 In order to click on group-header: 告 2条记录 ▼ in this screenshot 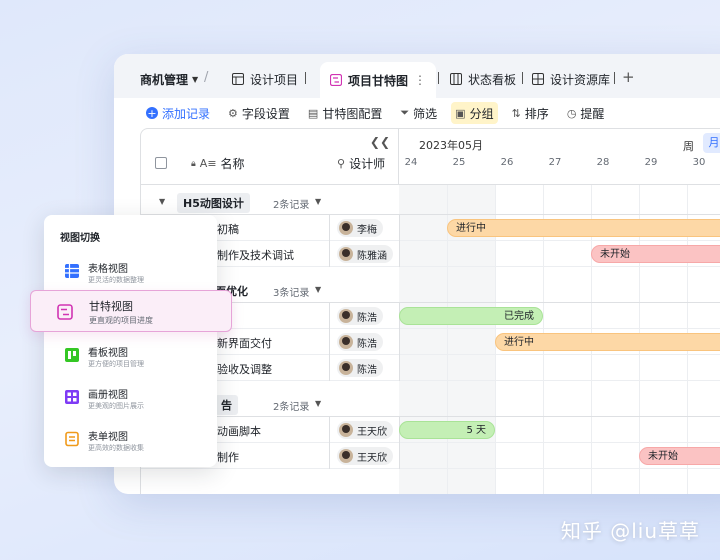, I will do `click(430, 404)`.